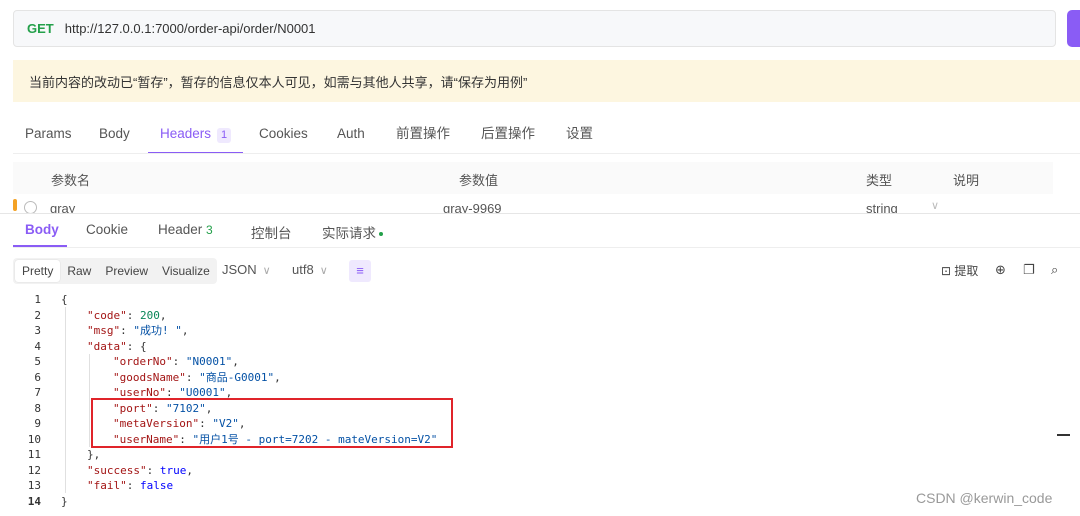 This screenshot has width=1080, height=516. What do you see at coordinates (34, 454) in the screenshot?
I see `line-number: 11` at bounding box center [34, 454].